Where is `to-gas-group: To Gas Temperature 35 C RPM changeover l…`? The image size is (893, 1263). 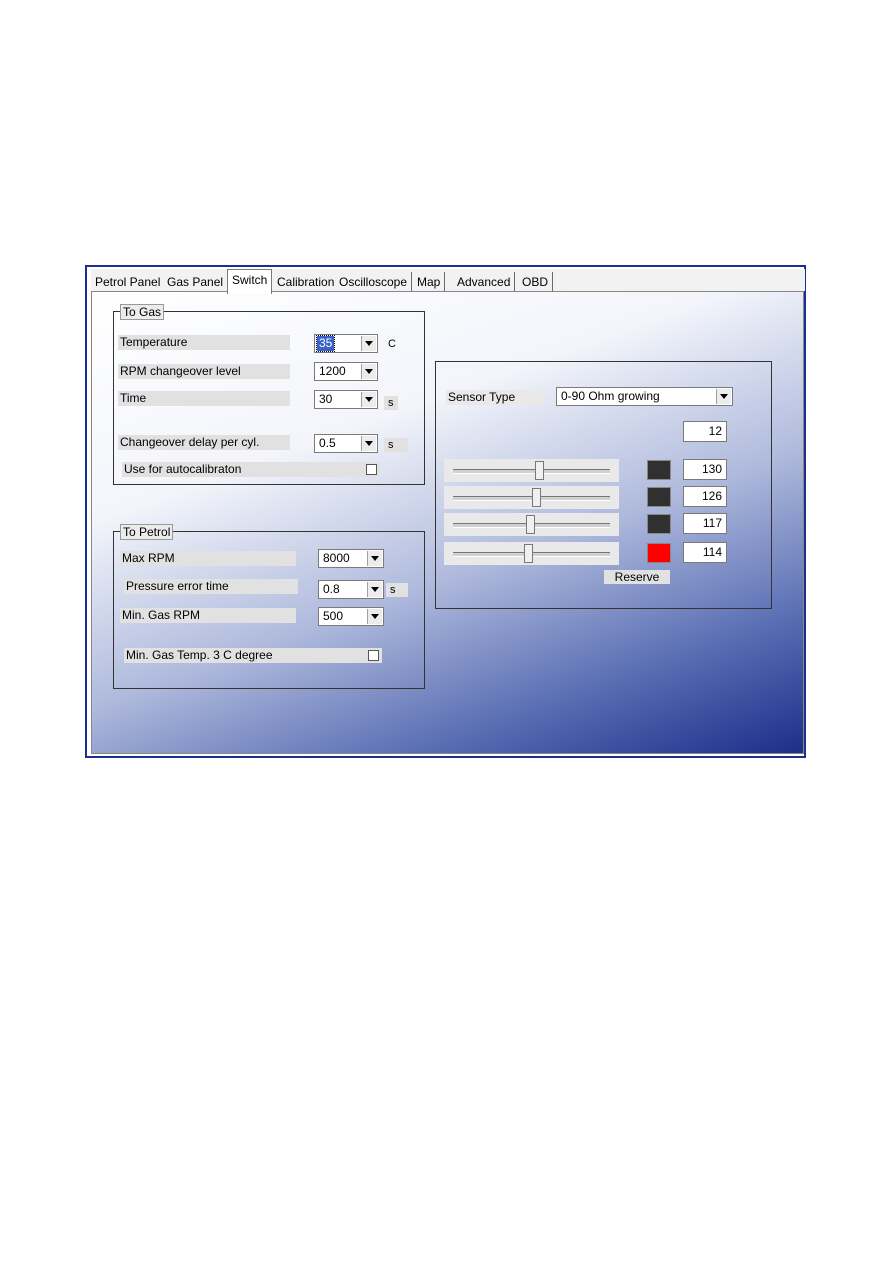 to-gas-group: To Gas Temperature 35 C RPM changeover l… is located at coordinates (269, 394).